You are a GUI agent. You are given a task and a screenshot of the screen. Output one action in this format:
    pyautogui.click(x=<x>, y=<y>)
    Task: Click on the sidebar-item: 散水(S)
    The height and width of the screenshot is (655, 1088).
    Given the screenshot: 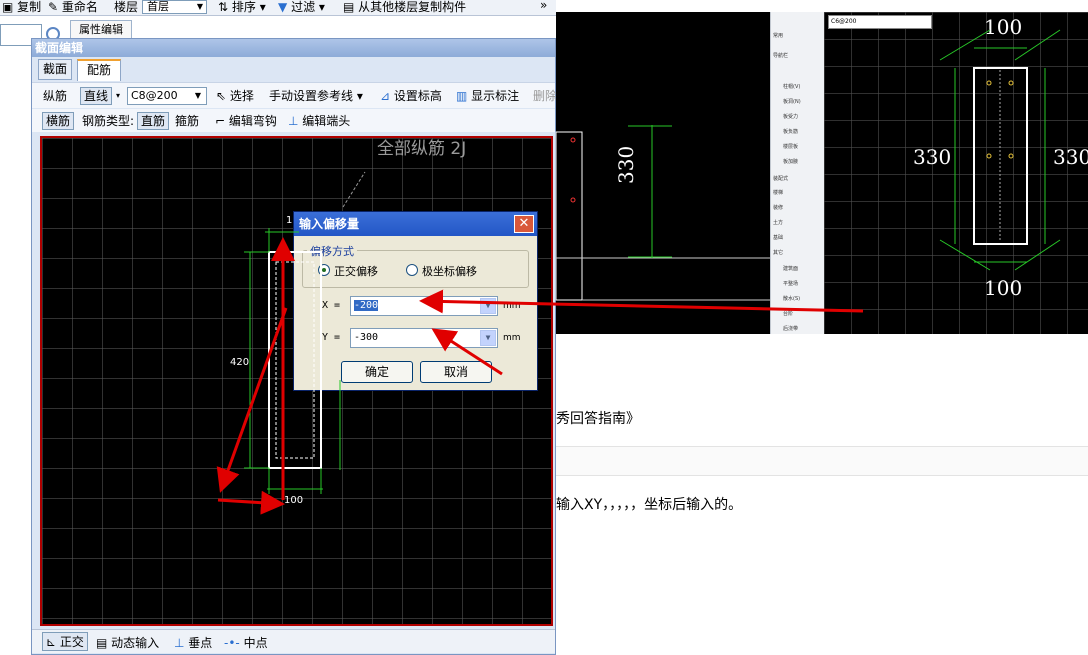 What is the action you would take?
    pyautogui.click(x=791, y=298)
    